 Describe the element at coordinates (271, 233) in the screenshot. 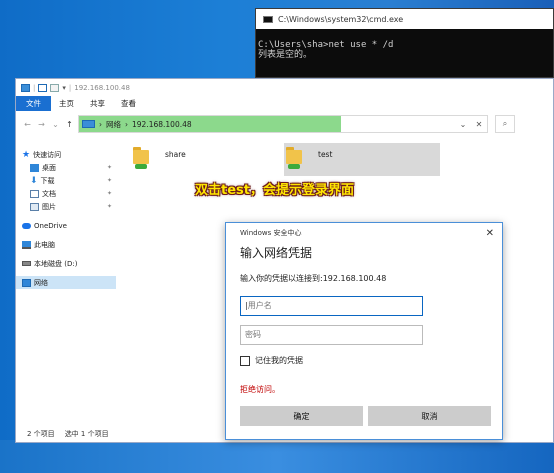

I see `dialog-window-title: Windows 安全中心` at that location.